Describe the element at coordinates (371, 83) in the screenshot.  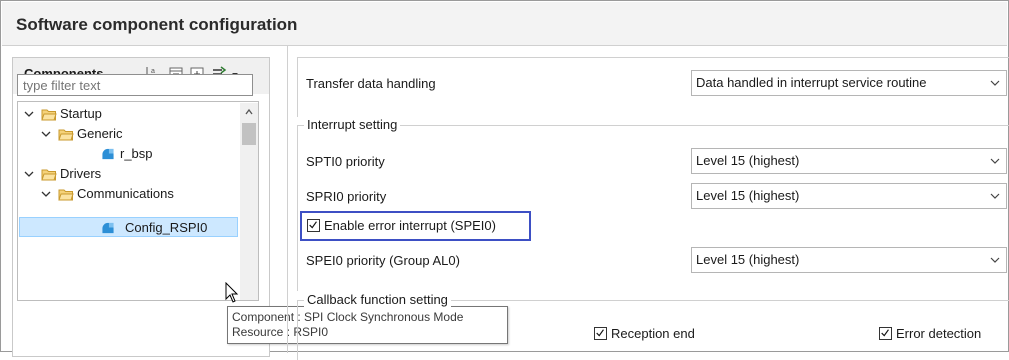
I see `transfer-data-handling-label: Transfer data handling` at that location.